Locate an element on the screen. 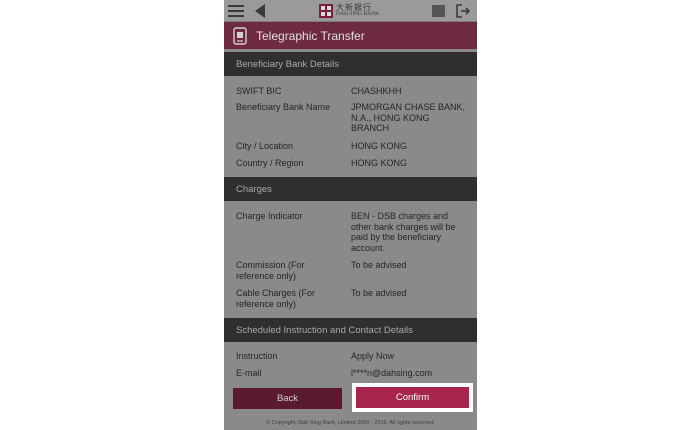  transfer-doc-icon is located at coordinates (240, 35).